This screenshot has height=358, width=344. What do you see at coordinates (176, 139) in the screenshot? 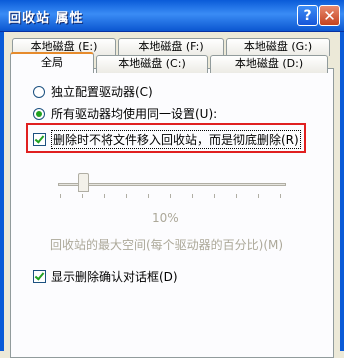
I see `checkbox-label: 删除时不将文件移入回收站，而是彻底删除(R)` at bounding box center [176, 139].